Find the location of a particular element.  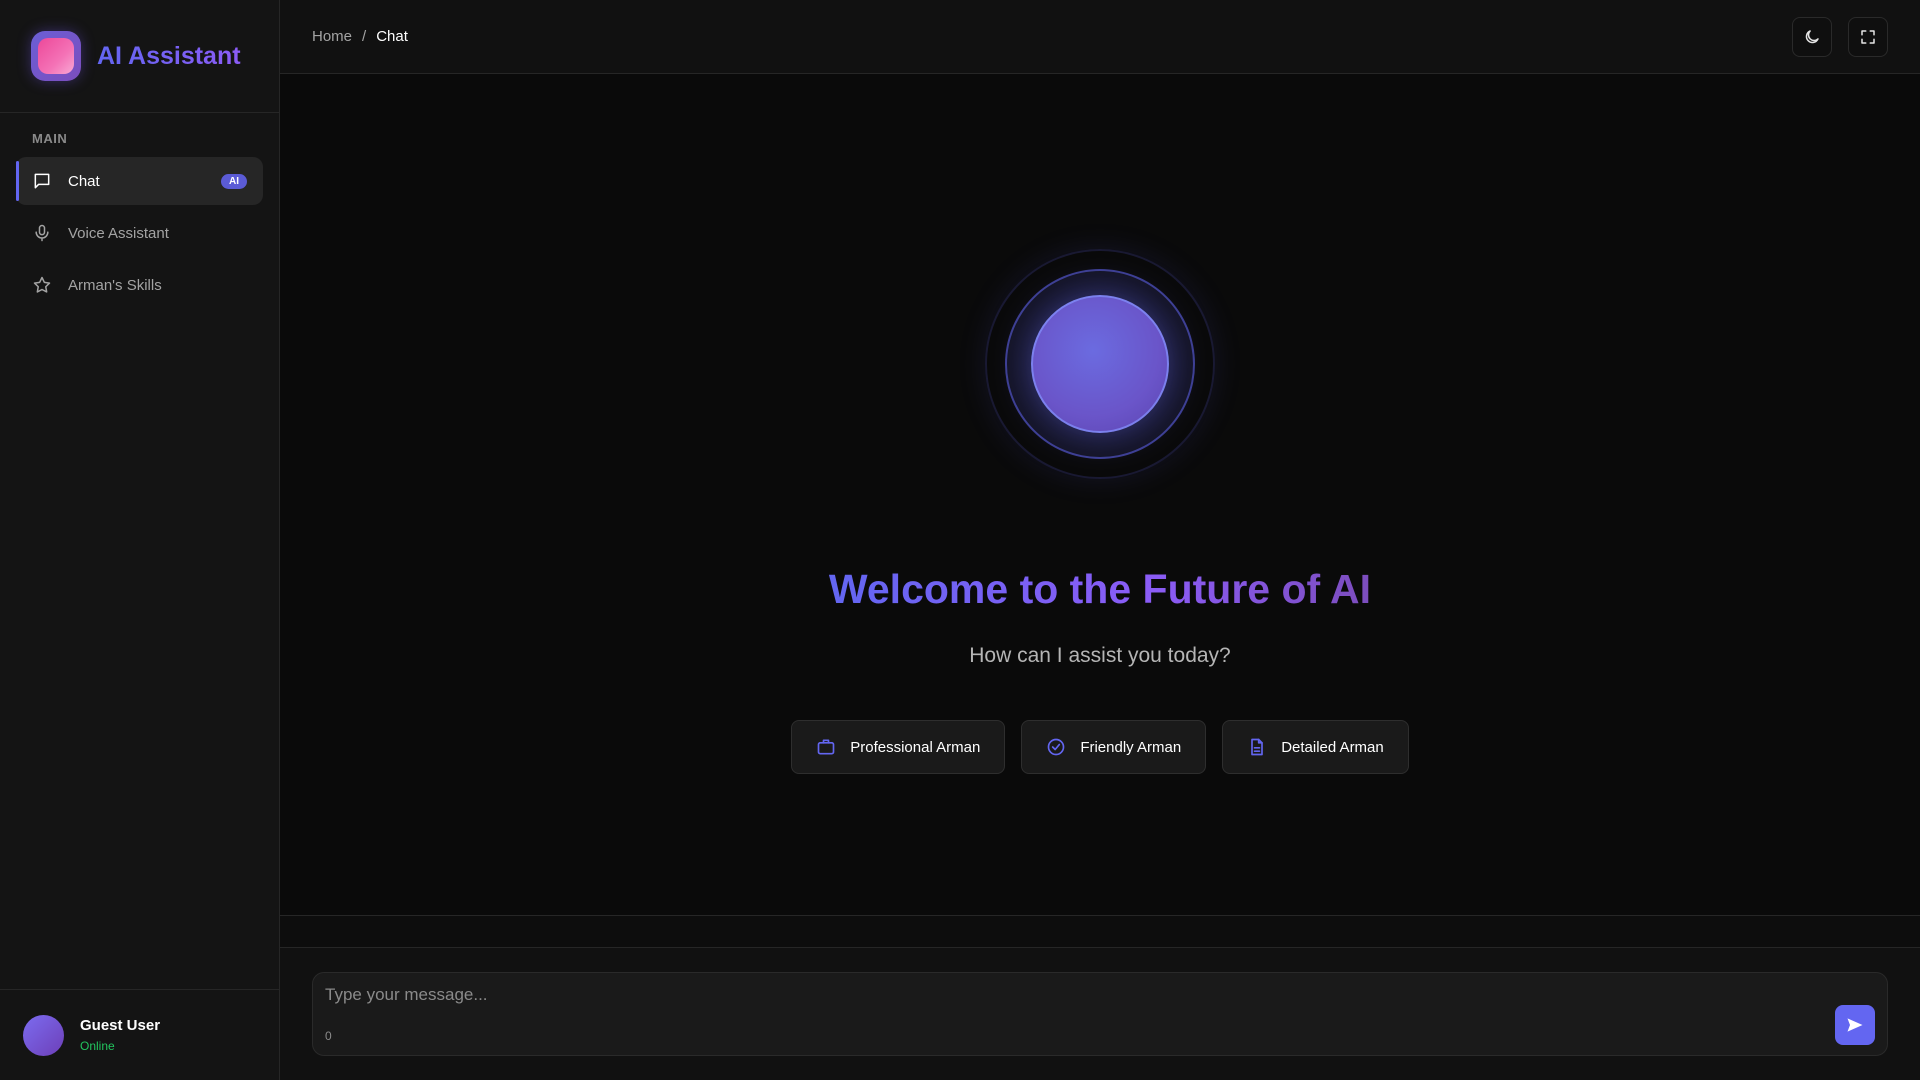

persona-friendly-button: Friendly Arman is located at coordinates (1114, 747).